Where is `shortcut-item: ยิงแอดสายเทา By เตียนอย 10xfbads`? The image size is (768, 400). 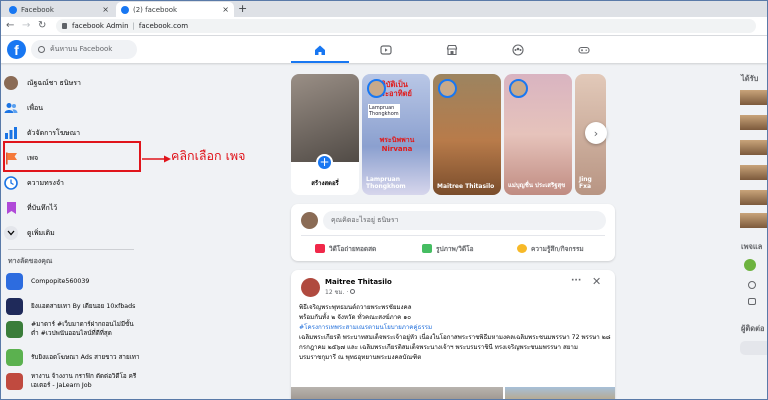
shortcut-item: ยิงแอดสายเทา By เตียนอย 10xfbads is located at coordinates (73, 306).